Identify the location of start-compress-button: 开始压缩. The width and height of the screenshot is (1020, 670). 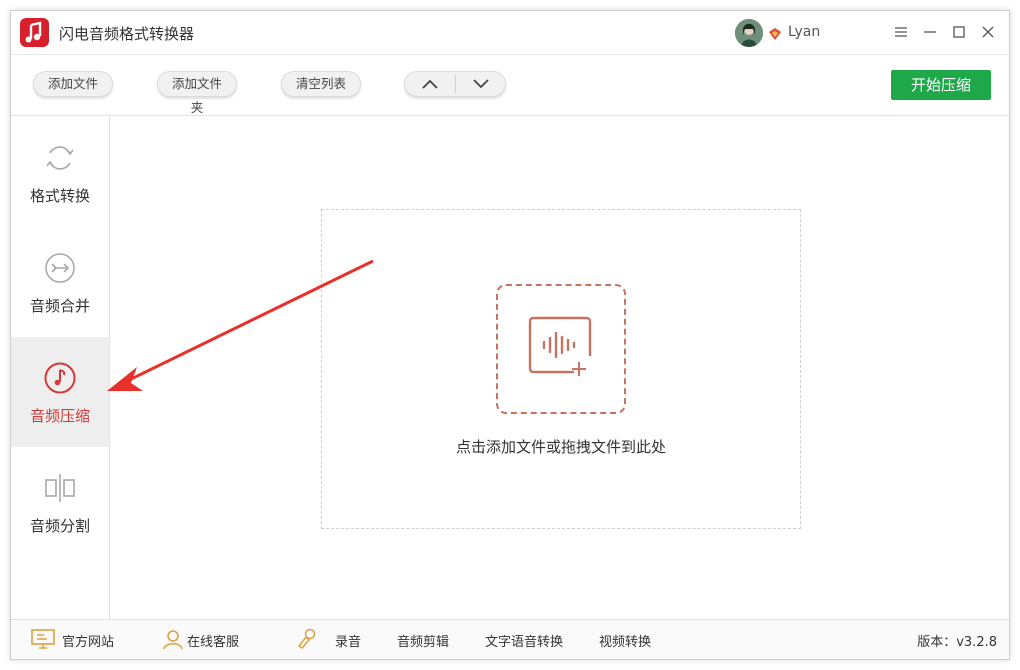
(941, 85).